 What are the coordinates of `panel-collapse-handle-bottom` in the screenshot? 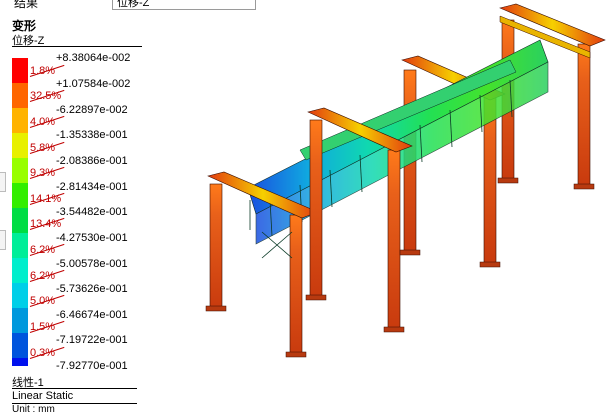 It's located at (3, 240).